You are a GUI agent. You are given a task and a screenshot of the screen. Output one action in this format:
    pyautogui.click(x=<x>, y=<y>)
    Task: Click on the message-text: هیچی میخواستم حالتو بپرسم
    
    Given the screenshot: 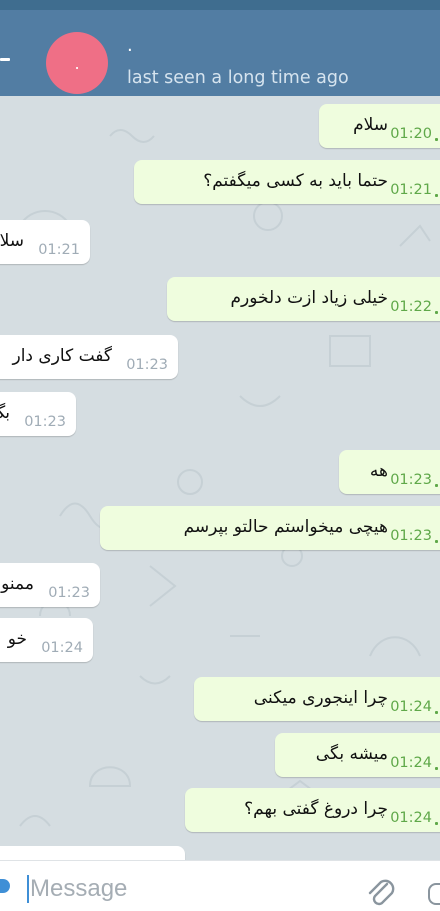 What is the action you would take?
    pyautogui.click(x=285, y=527)
    